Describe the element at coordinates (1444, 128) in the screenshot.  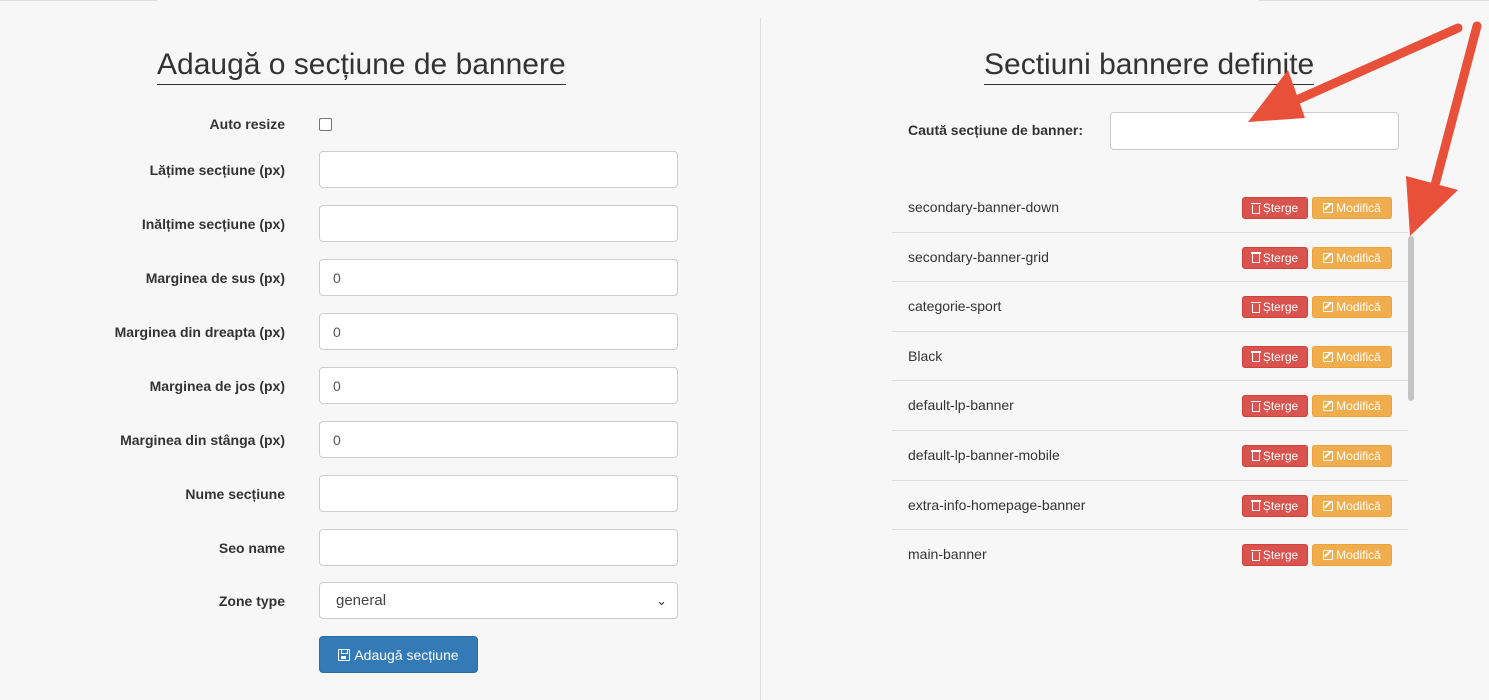
I see `arrow-to-scrollbar-icon` at that location.